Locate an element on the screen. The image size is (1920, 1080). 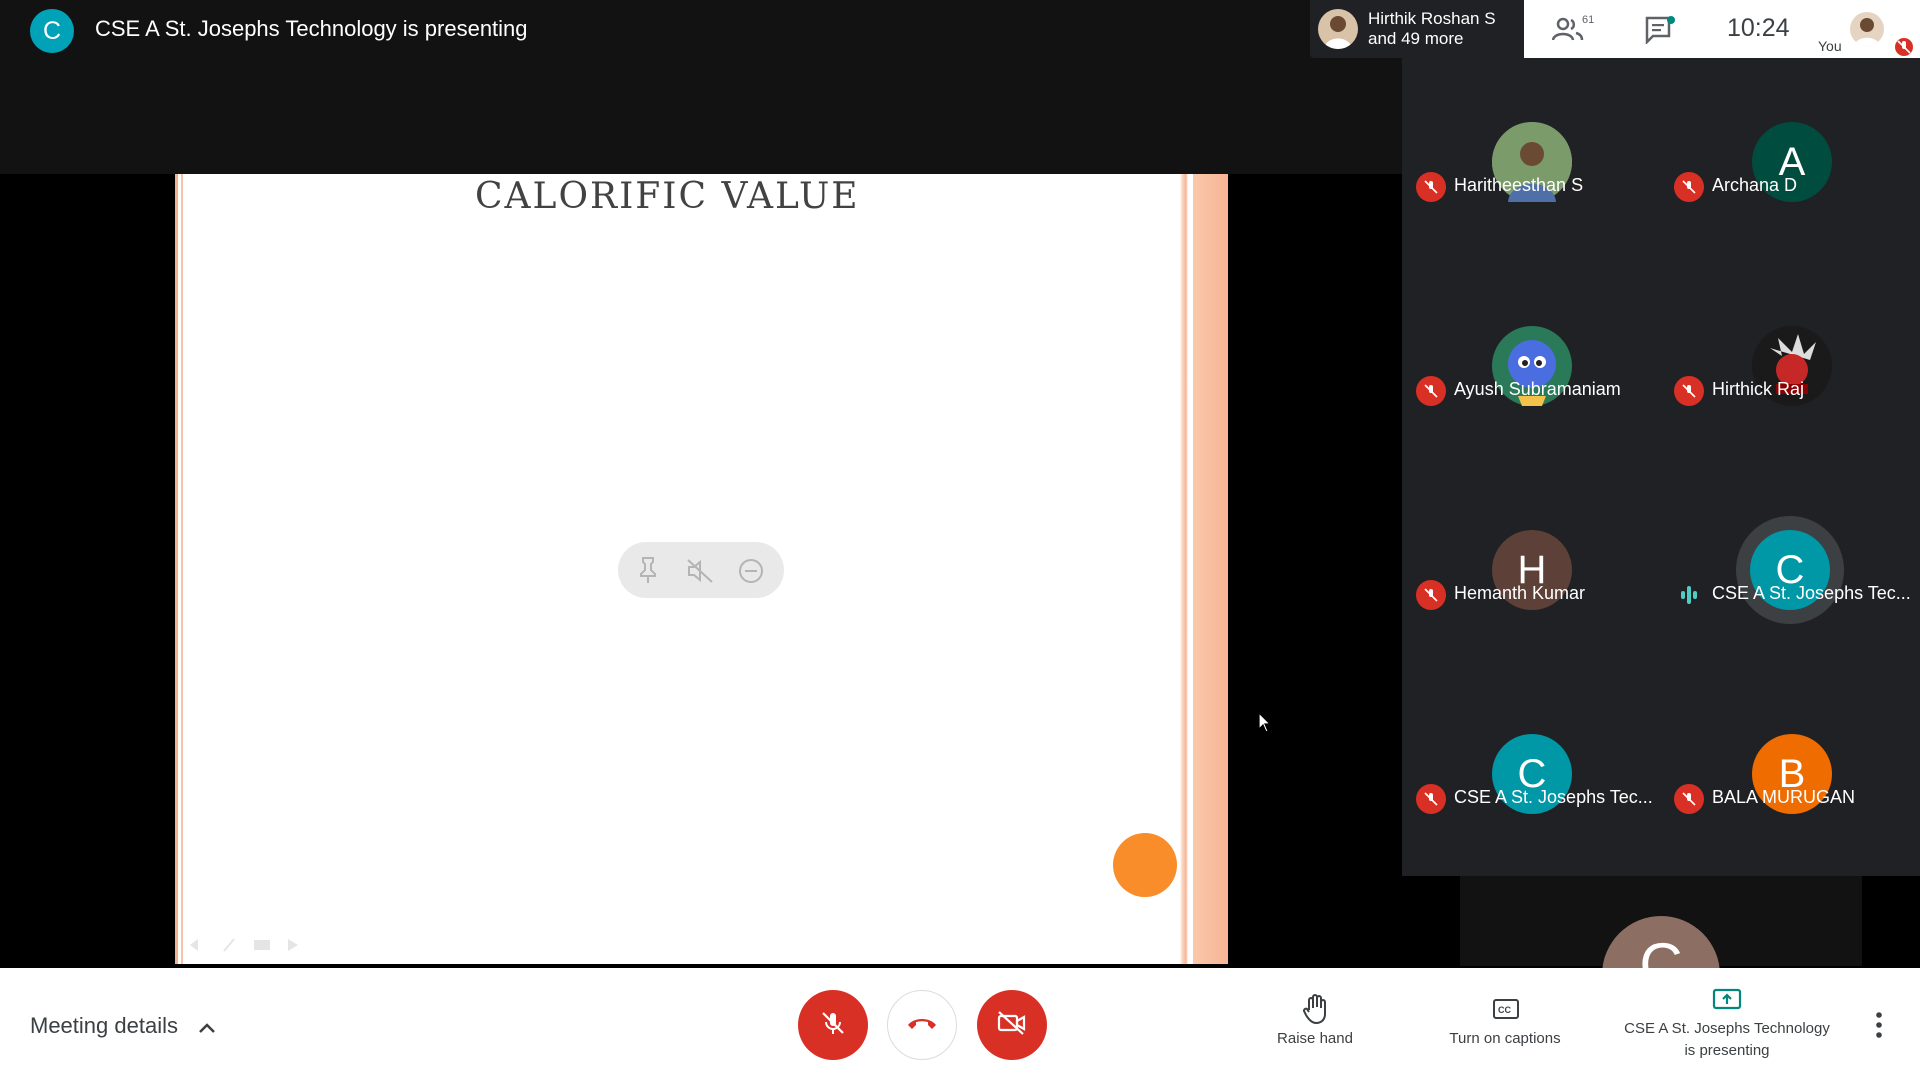
slide-border-right is located at coordinates (1204, 569).